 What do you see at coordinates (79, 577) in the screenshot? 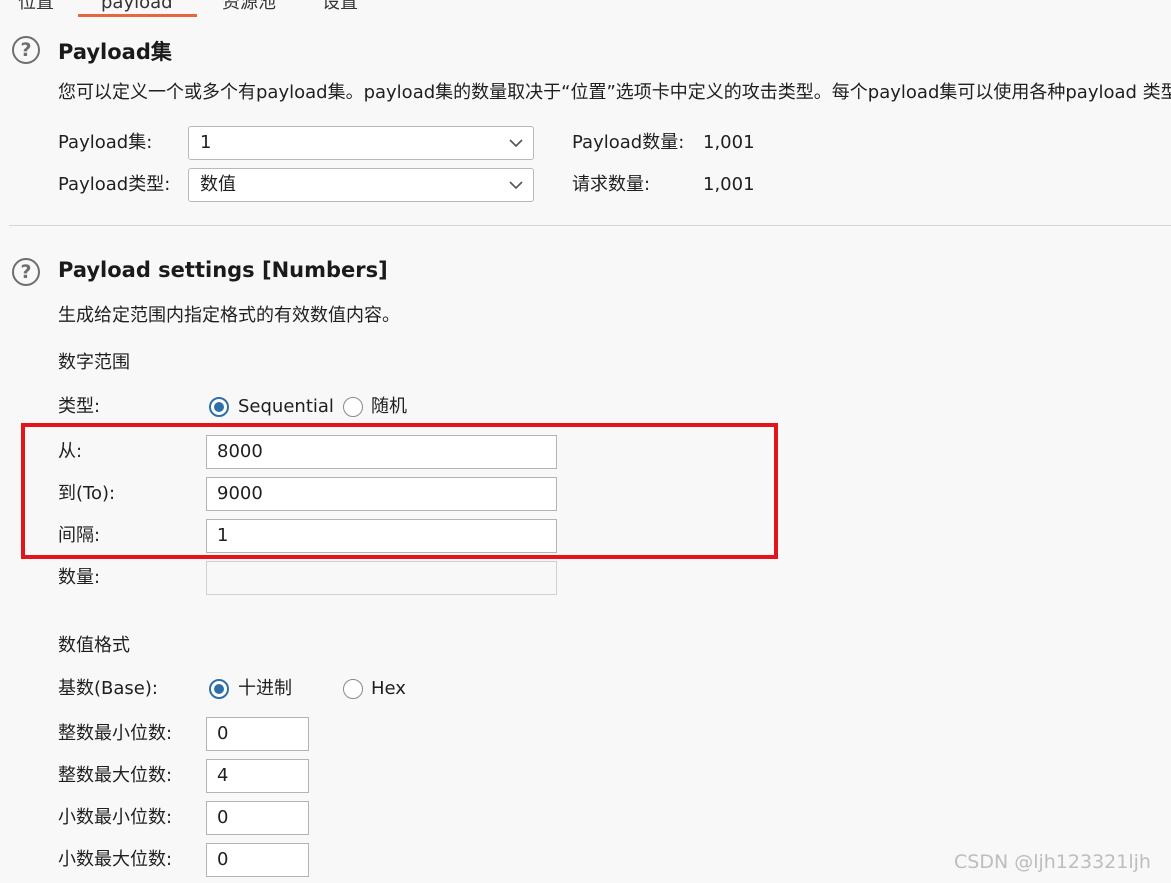
I see `how-many-label: 数量:` at bounding box center [79, 577].